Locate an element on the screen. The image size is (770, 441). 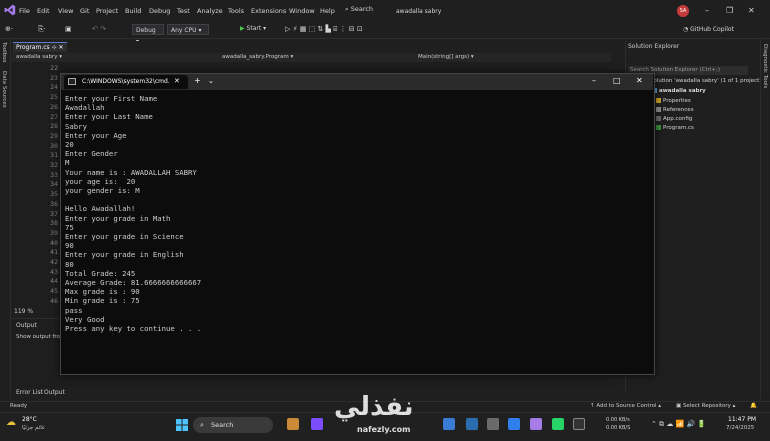
menu-extensions: Extensions is located at coordinates (268, 11).